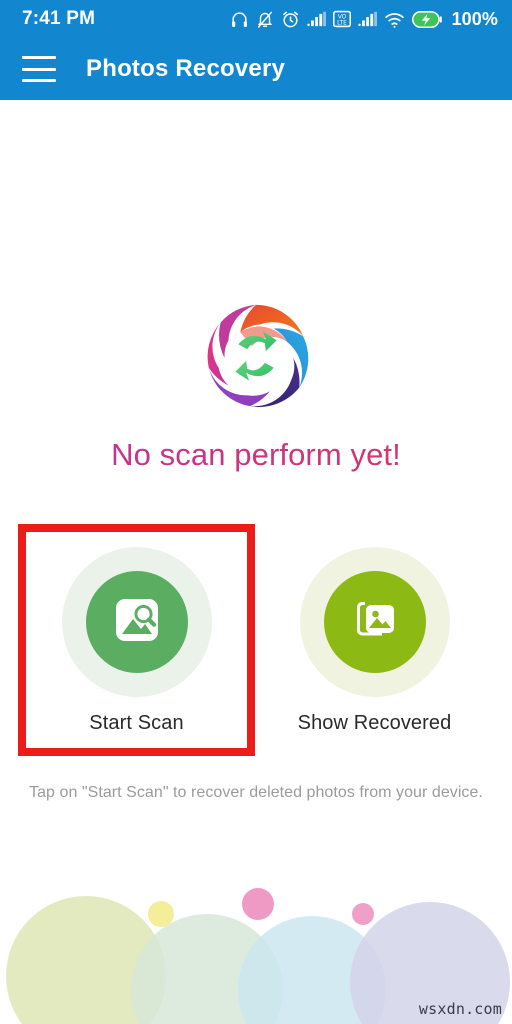 The width and height of the screenshot is (512, 1024). Describe the element at coordinates (256, 356) in the screenshot. I see `photos-recovery-logo` at that location.